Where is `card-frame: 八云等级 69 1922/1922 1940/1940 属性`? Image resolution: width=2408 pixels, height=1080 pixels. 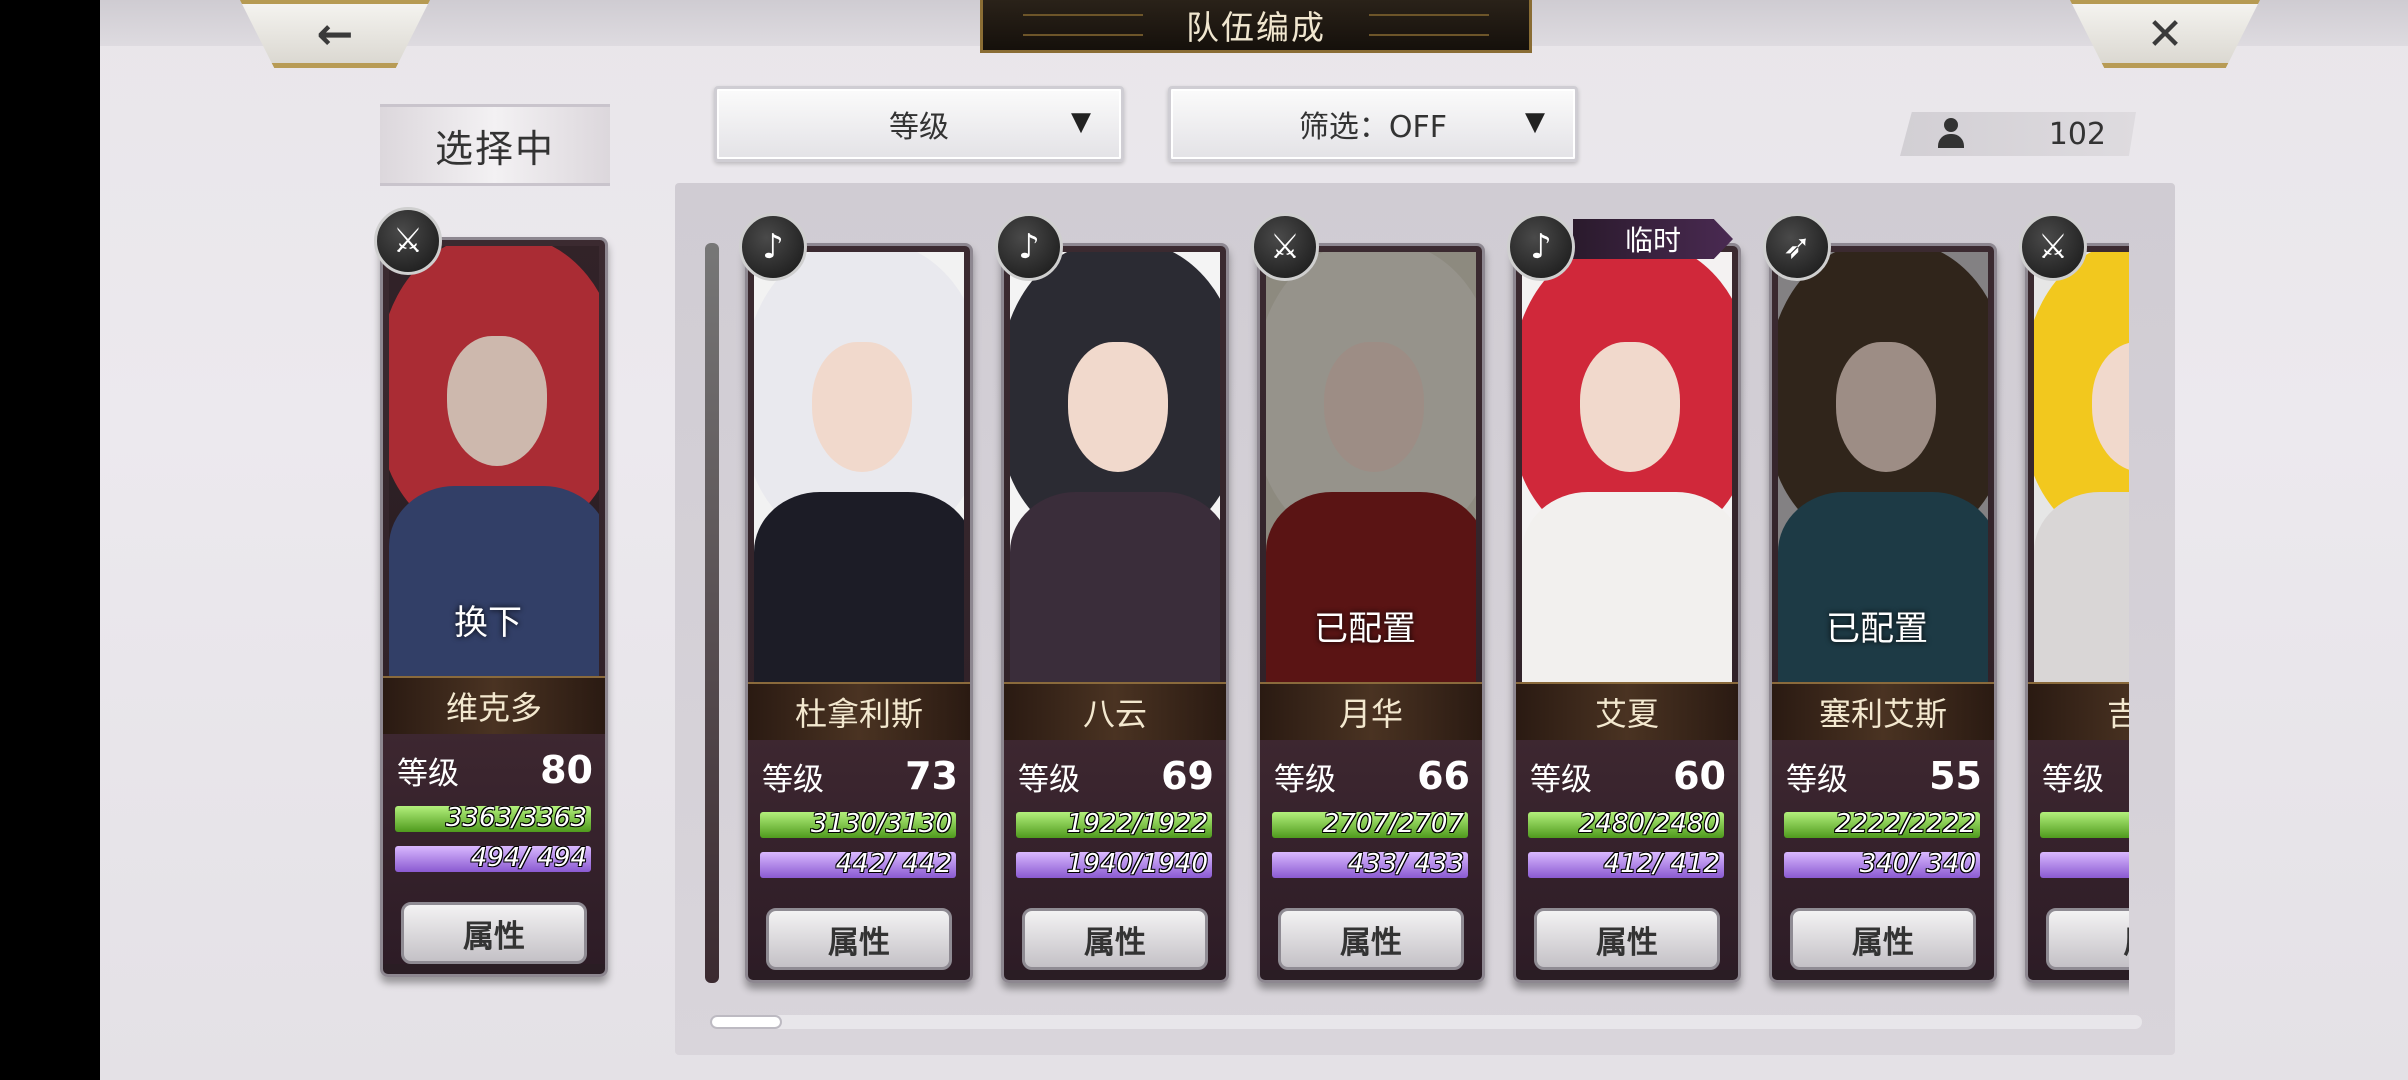 card-frame: 八云等级 69 1922/1922 1940/1940 属性 is located at coordinates (1115, 613).